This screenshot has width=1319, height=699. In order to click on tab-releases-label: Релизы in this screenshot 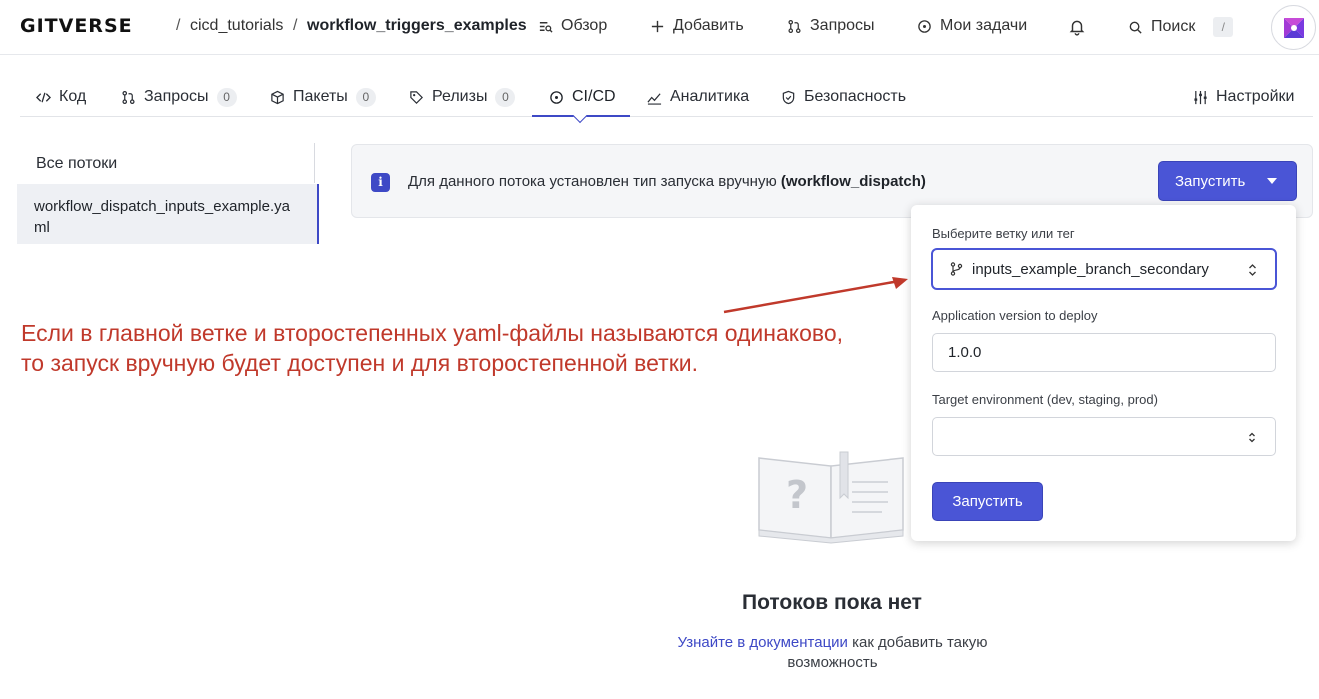, I will do `click(460, 96)`.